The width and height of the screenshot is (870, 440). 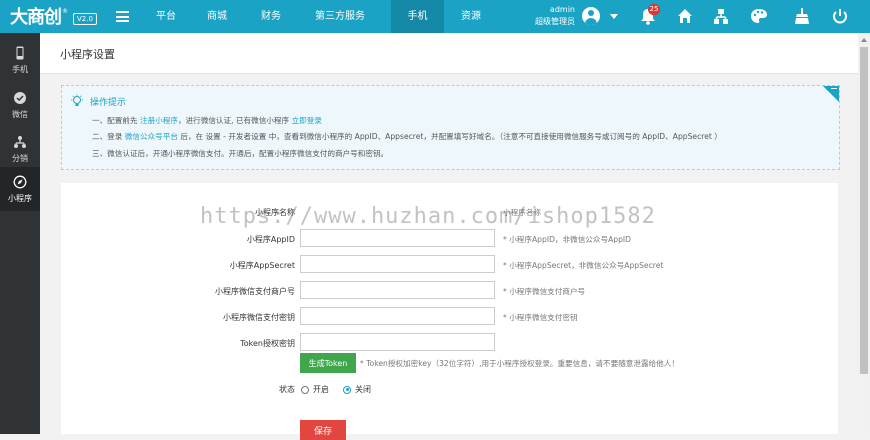 I want to click on sidebar-item-mobile: 手机, so click(x=20, y=58).